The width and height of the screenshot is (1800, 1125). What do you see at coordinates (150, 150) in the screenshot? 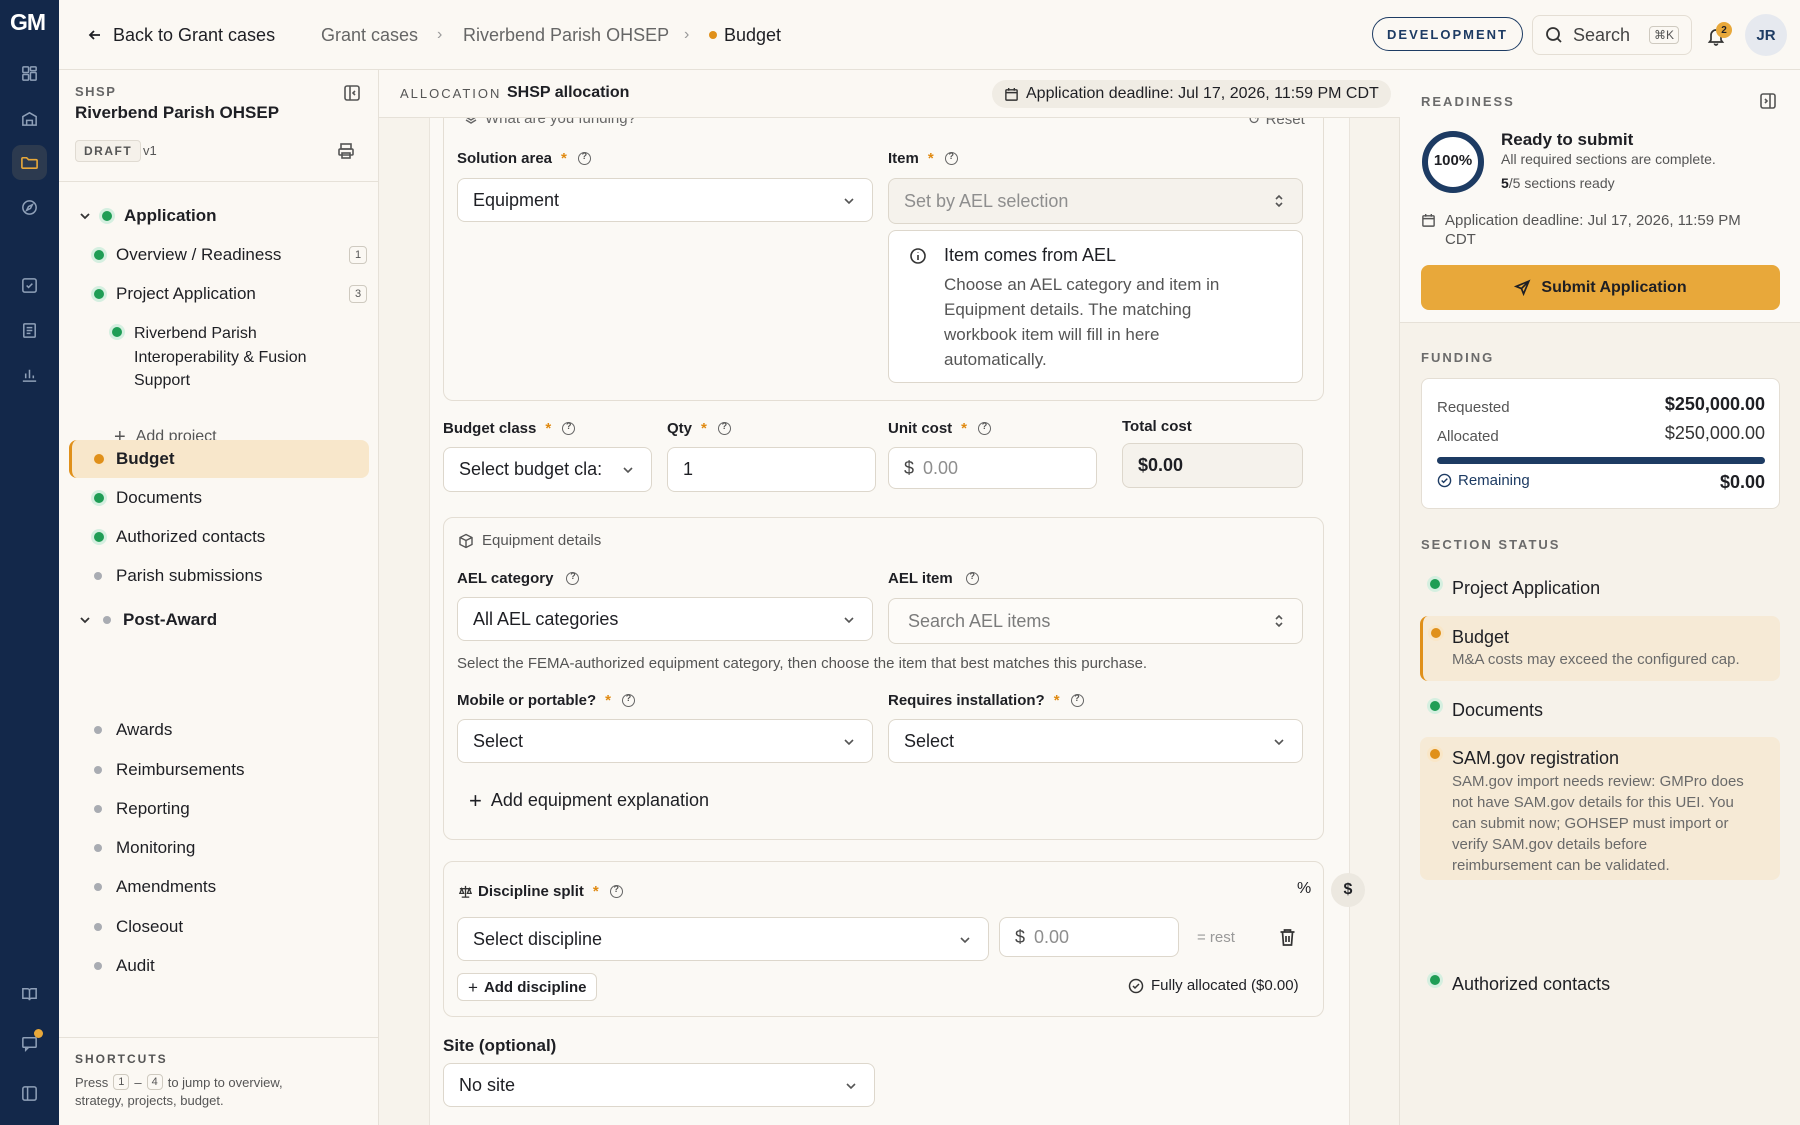
I see `version-label: v1` at bounding box center [150, 150].